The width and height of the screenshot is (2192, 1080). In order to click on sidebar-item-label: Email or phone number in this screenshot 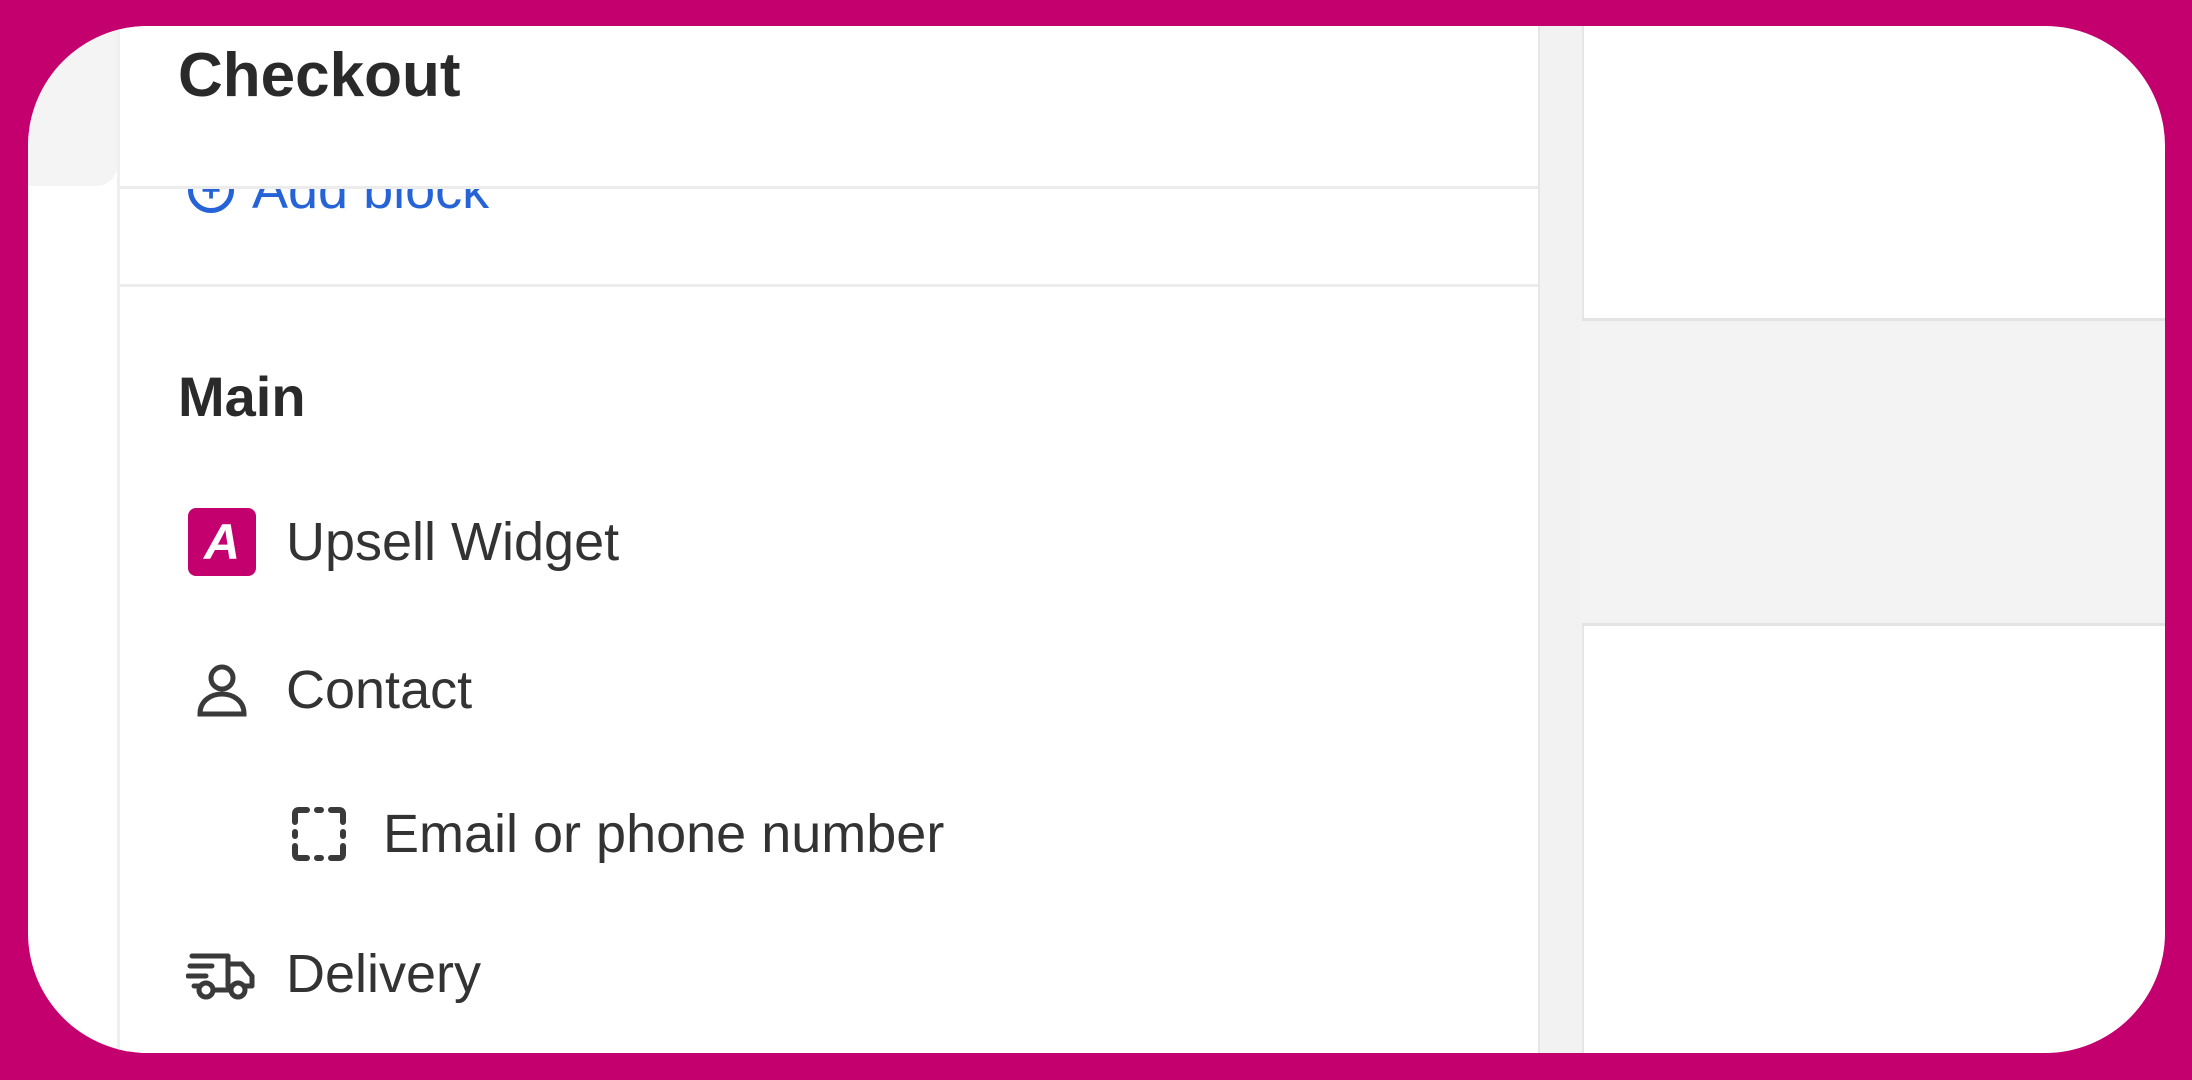, I will do `click(664, 834)`.